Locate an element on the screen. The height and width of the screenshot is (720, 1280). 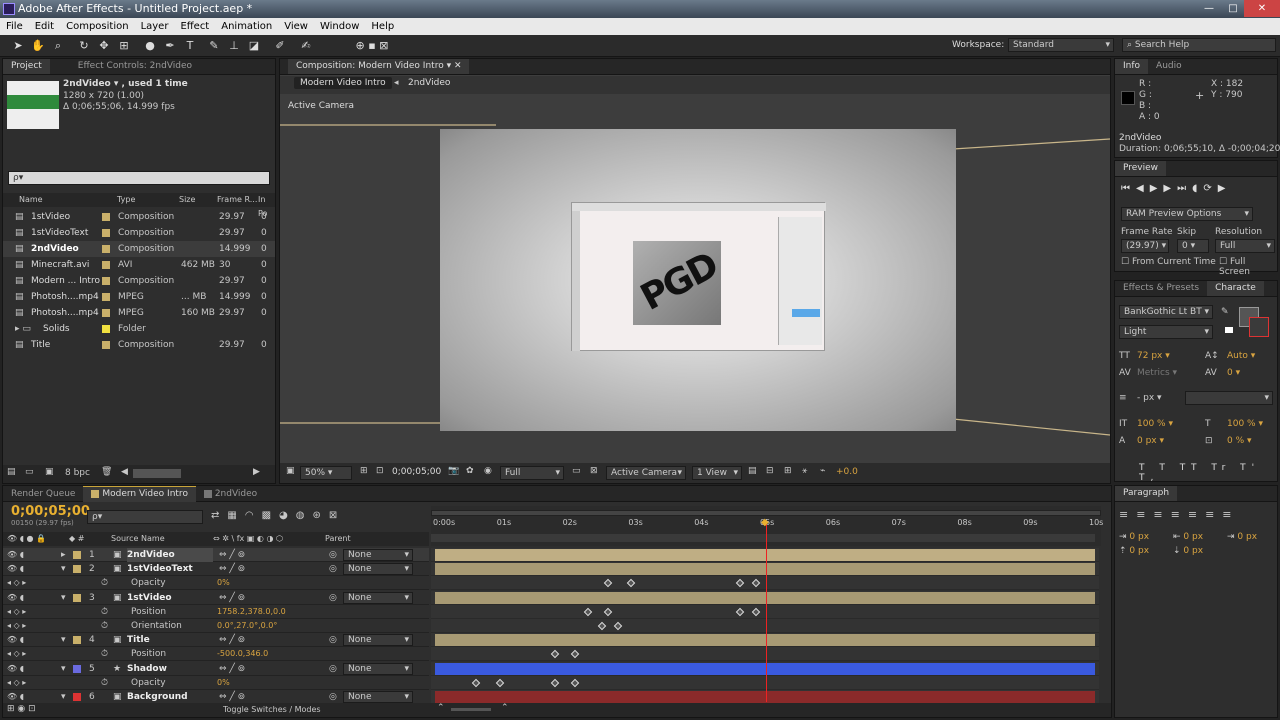
expand-panes-icon: ⊞ ◉ ⊡ is located at coordinates (21, 709).